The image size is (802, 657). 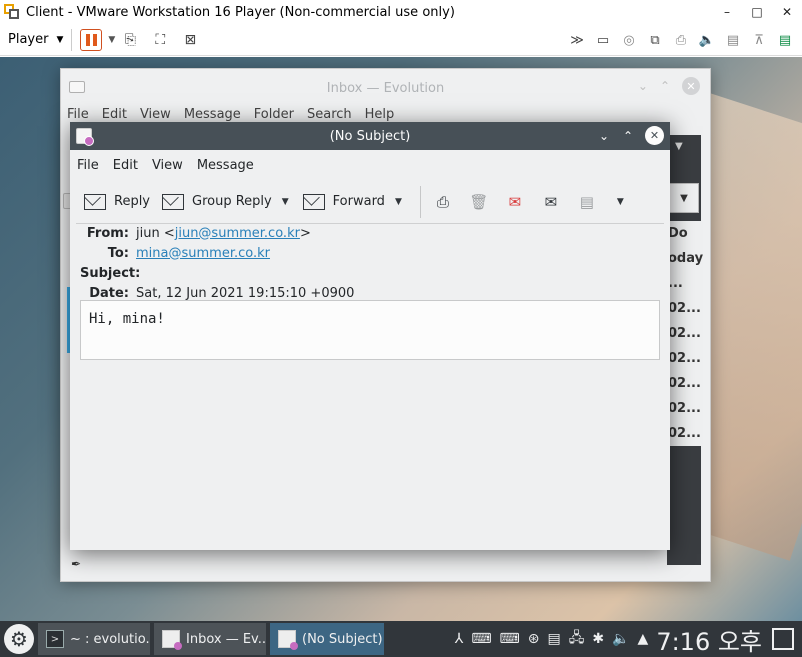 I want to click on network-icon: 🖧, so click(x=577, y=639).